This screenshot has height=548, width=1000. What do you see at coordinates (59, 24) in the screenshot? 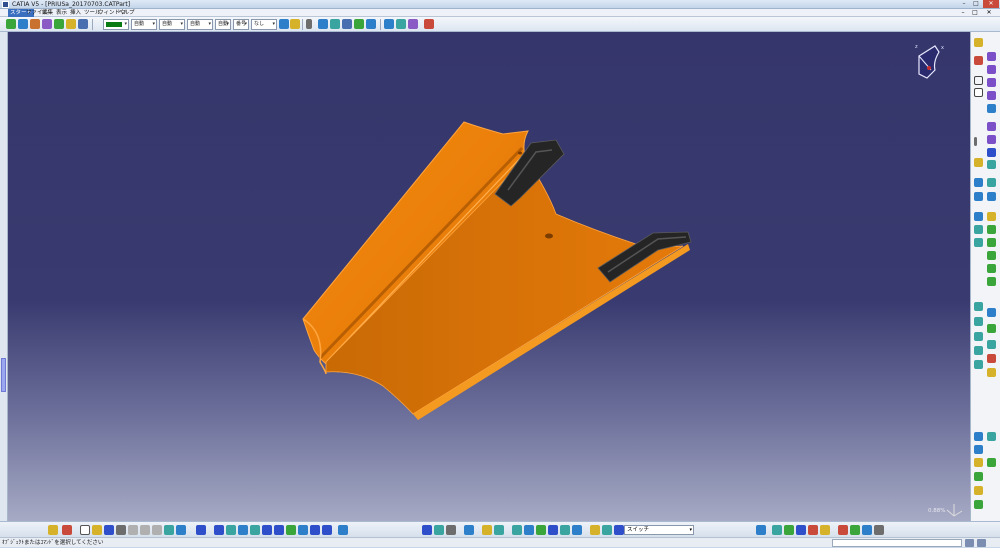
I see `measure-icon` at bounding box center [59, 24].